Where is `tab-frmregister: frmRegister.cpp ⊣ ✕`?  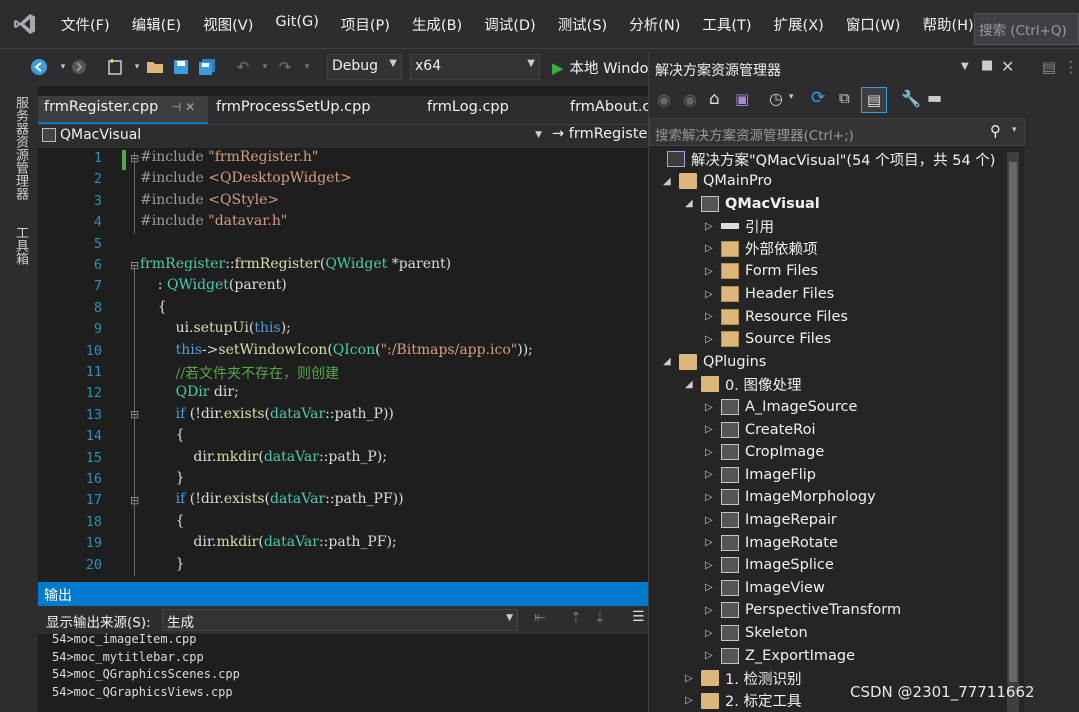
tab-frmregister: frmRegister.cpp ⊣ ✕ is located at coordinates (123, 110).